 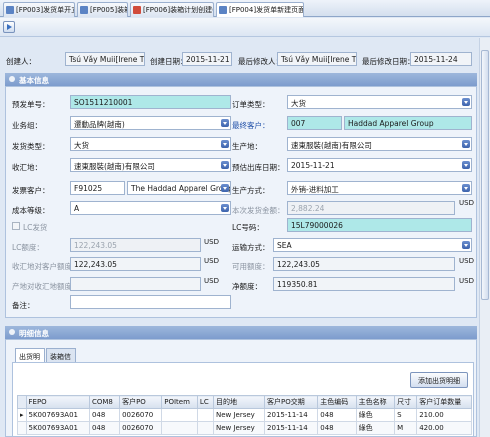 I want to click on column-header: 目的地, so click(x=239, y=402).